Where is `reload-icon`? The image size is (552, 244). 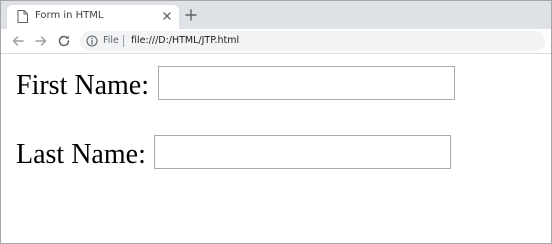 reload-icon is located at coordinates (64, 41).